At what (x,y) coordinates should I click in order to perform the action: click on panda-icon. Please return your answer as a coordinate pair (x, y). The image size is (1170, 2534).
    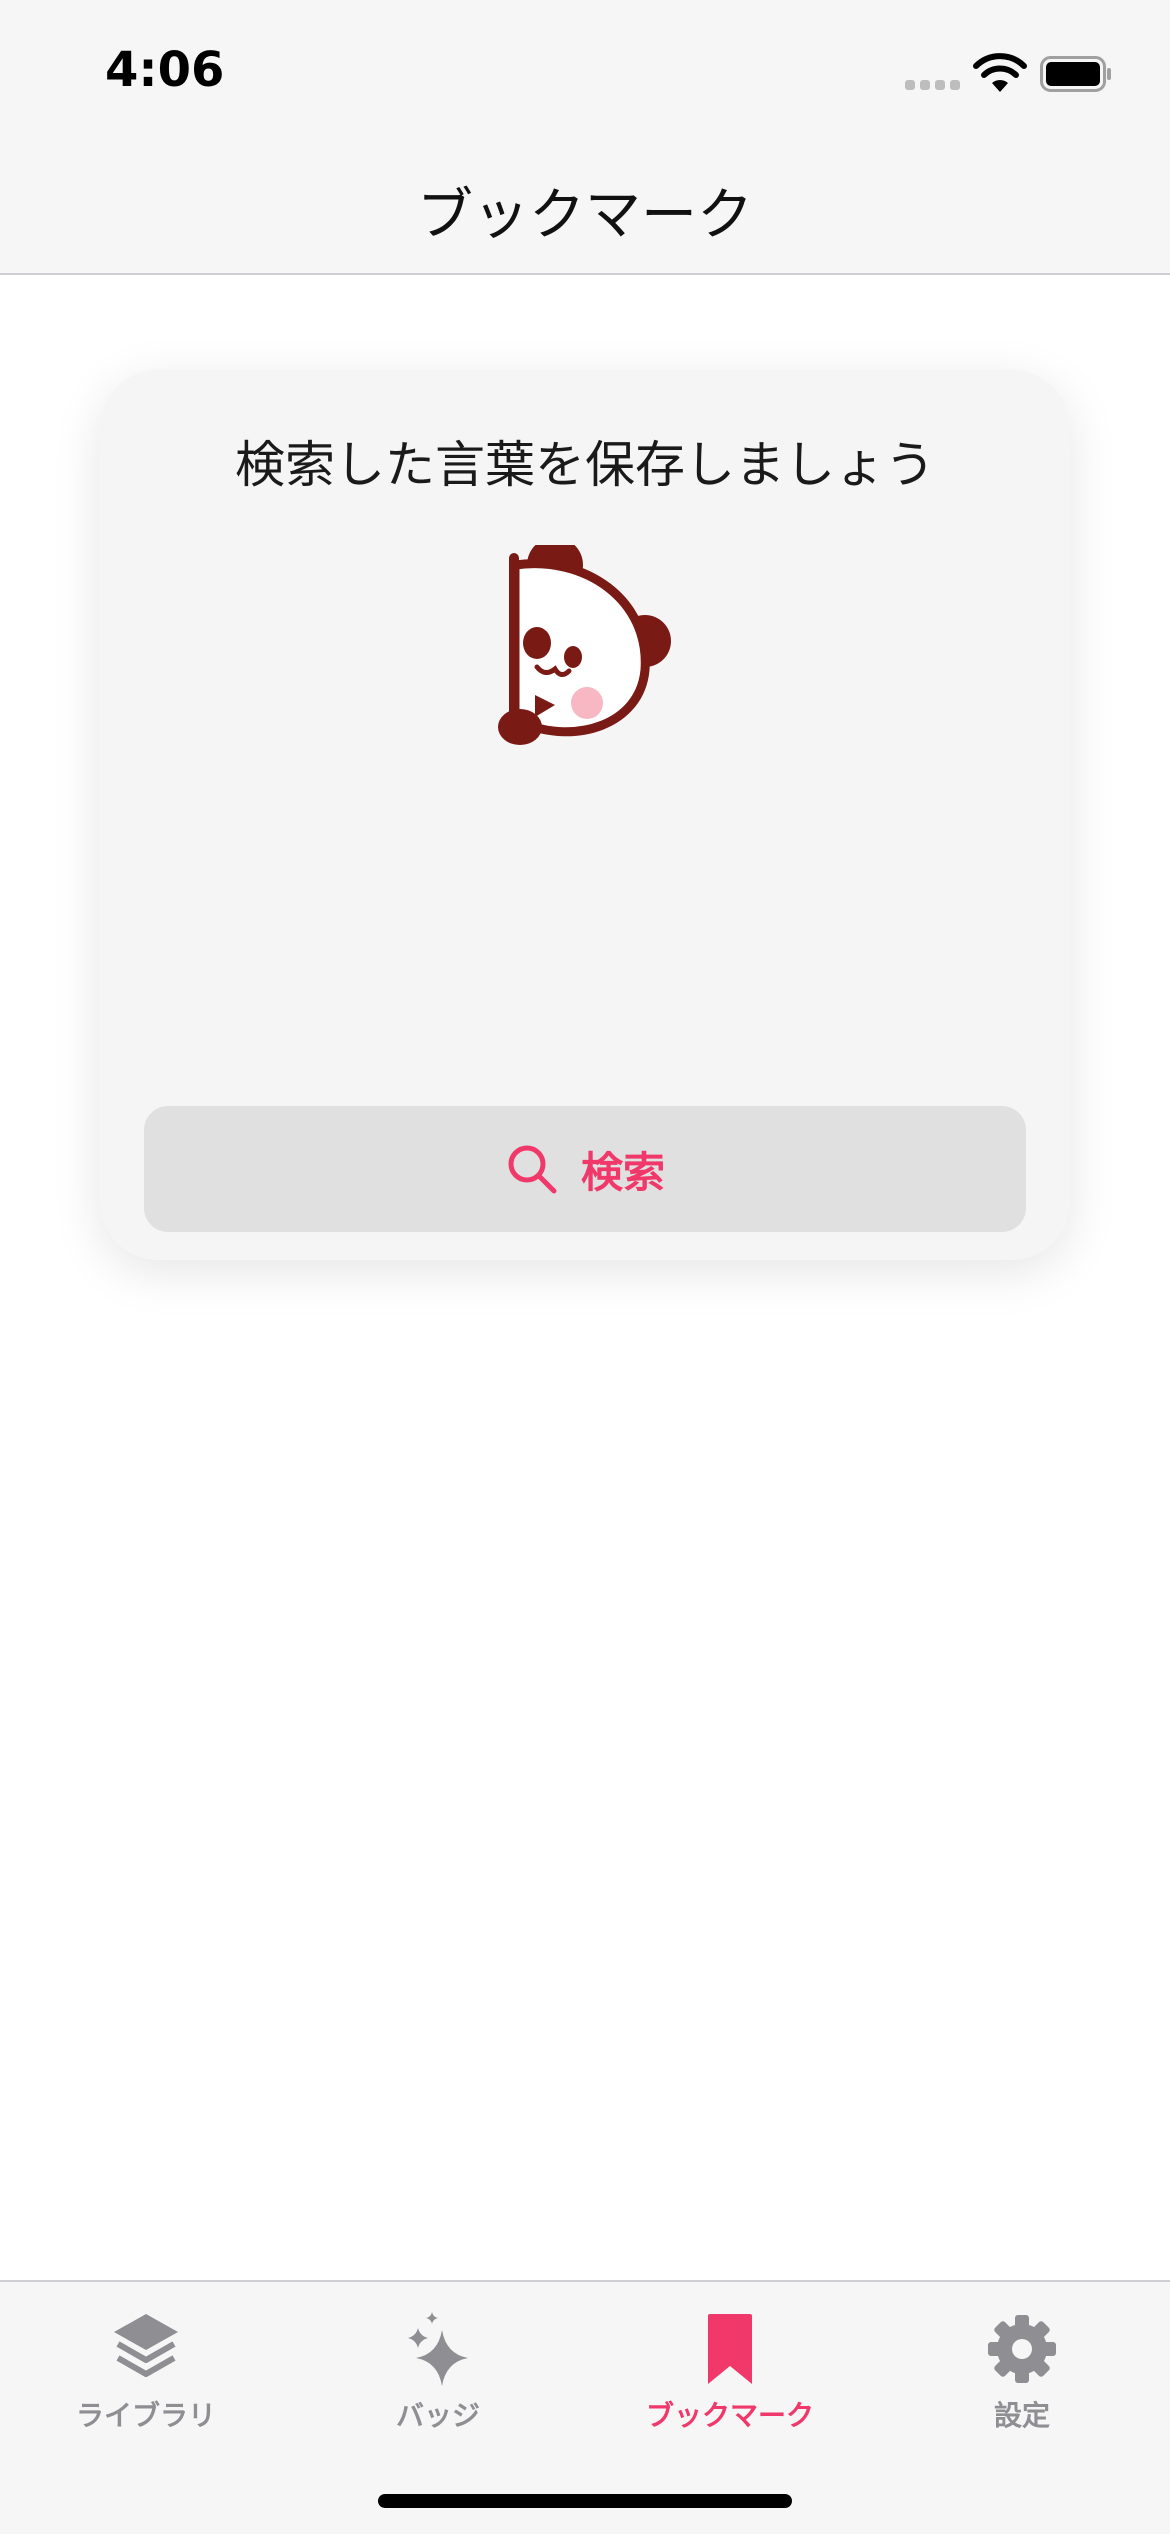
    Looking at the image, I should click on (584, 645).